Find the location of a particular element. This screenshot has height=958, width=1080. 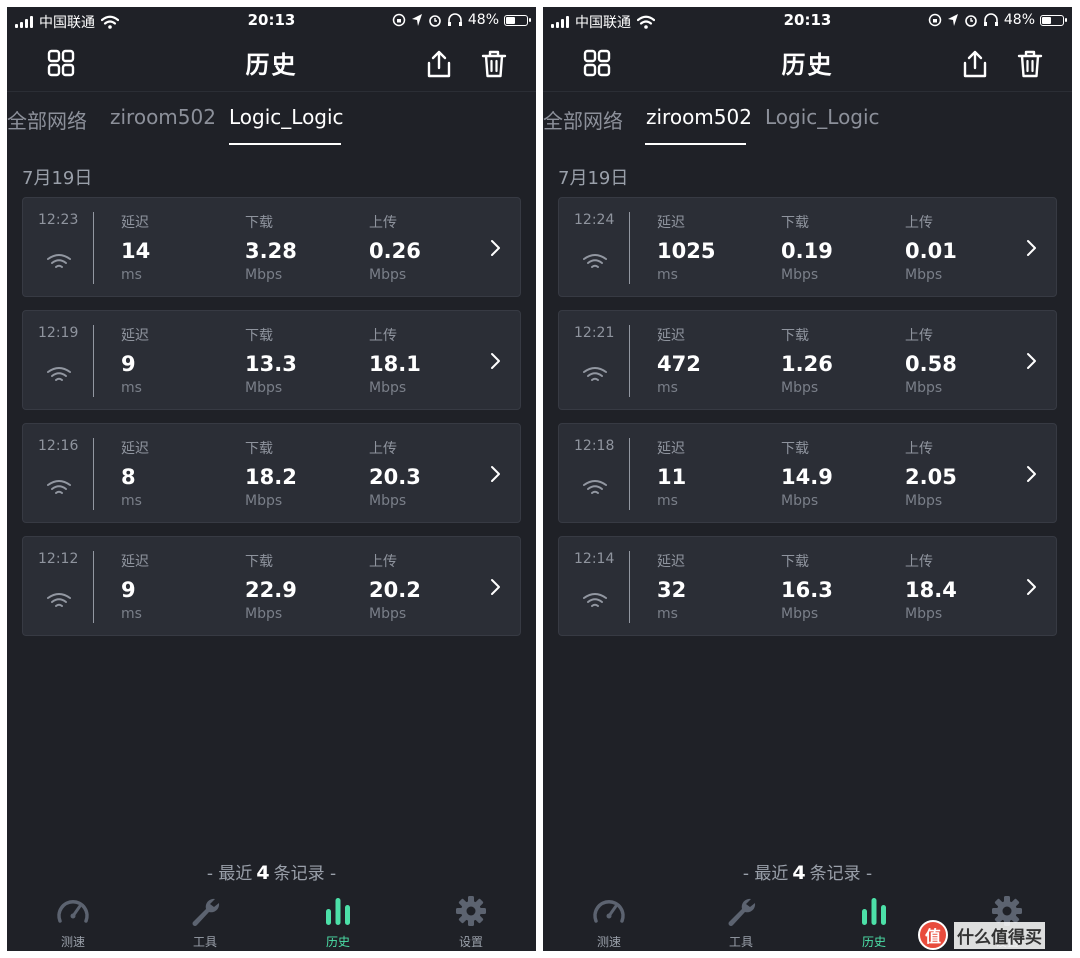

history-record-card: 12:24 延迟 1025 ms 下载 0.19 Mbps 上传 0.01 Mbps is located at coordinates (807, 247).